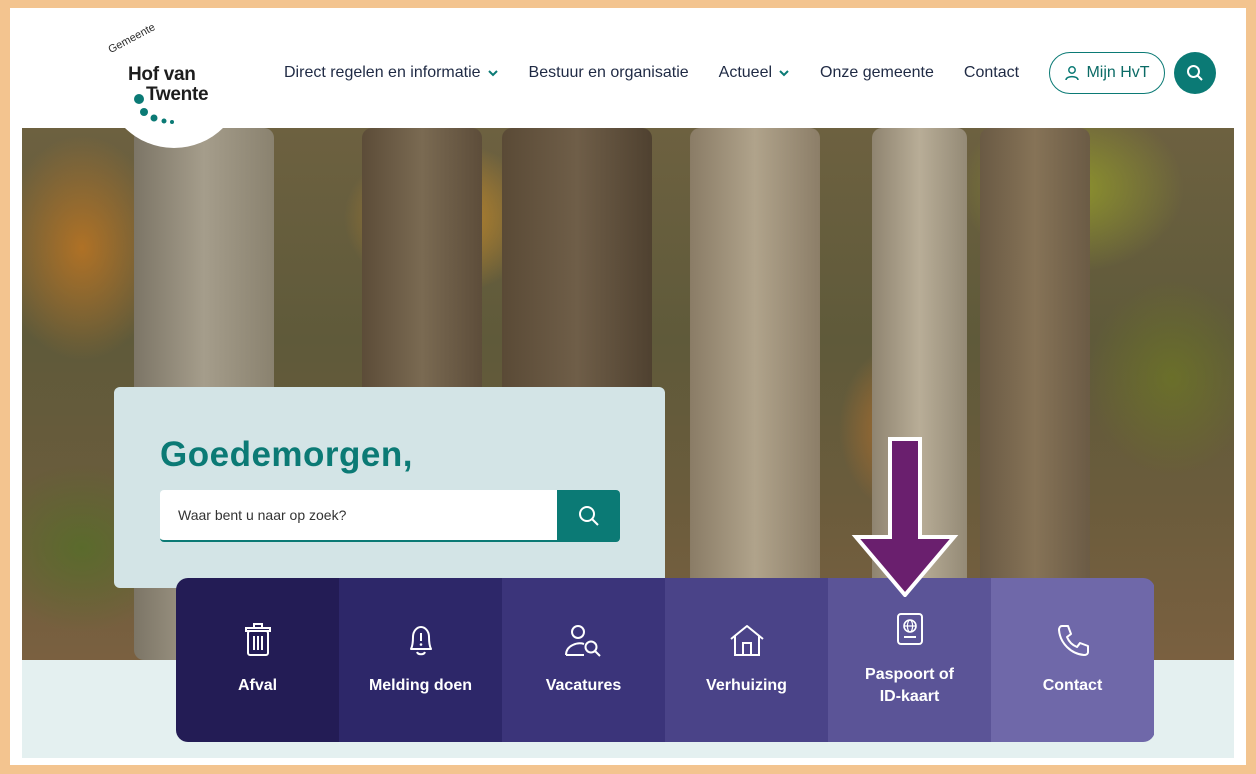 Image resolution: width=1256 pixels, height=774 pixels. I want to click on nav-item-actueel: Actueel, so click(754, 73).